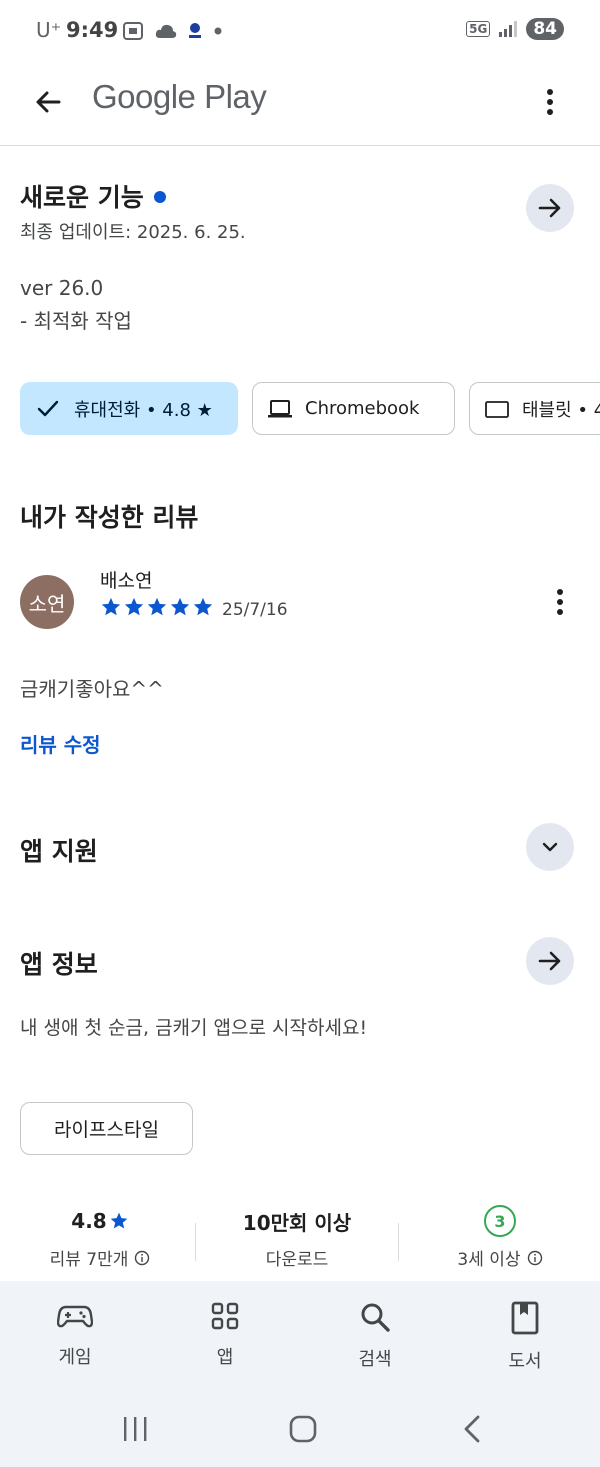 The width and height of the screenshot is (600, 1467). Describe the element at coordinates (500, 1221) in the screenshot. I see `age-rating-badge: 3` at that location.